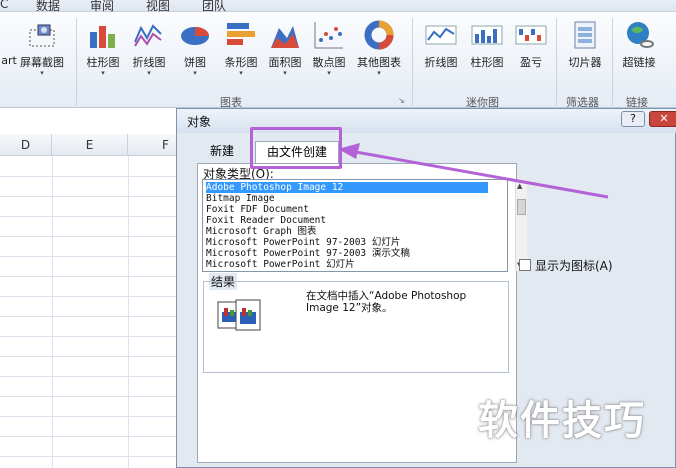 This screenshot has width=676, height=468. What do you see at coordinates (241, 35) in the screenshot?
I see `bar-chart-icon` at bounding box center [241, 35].